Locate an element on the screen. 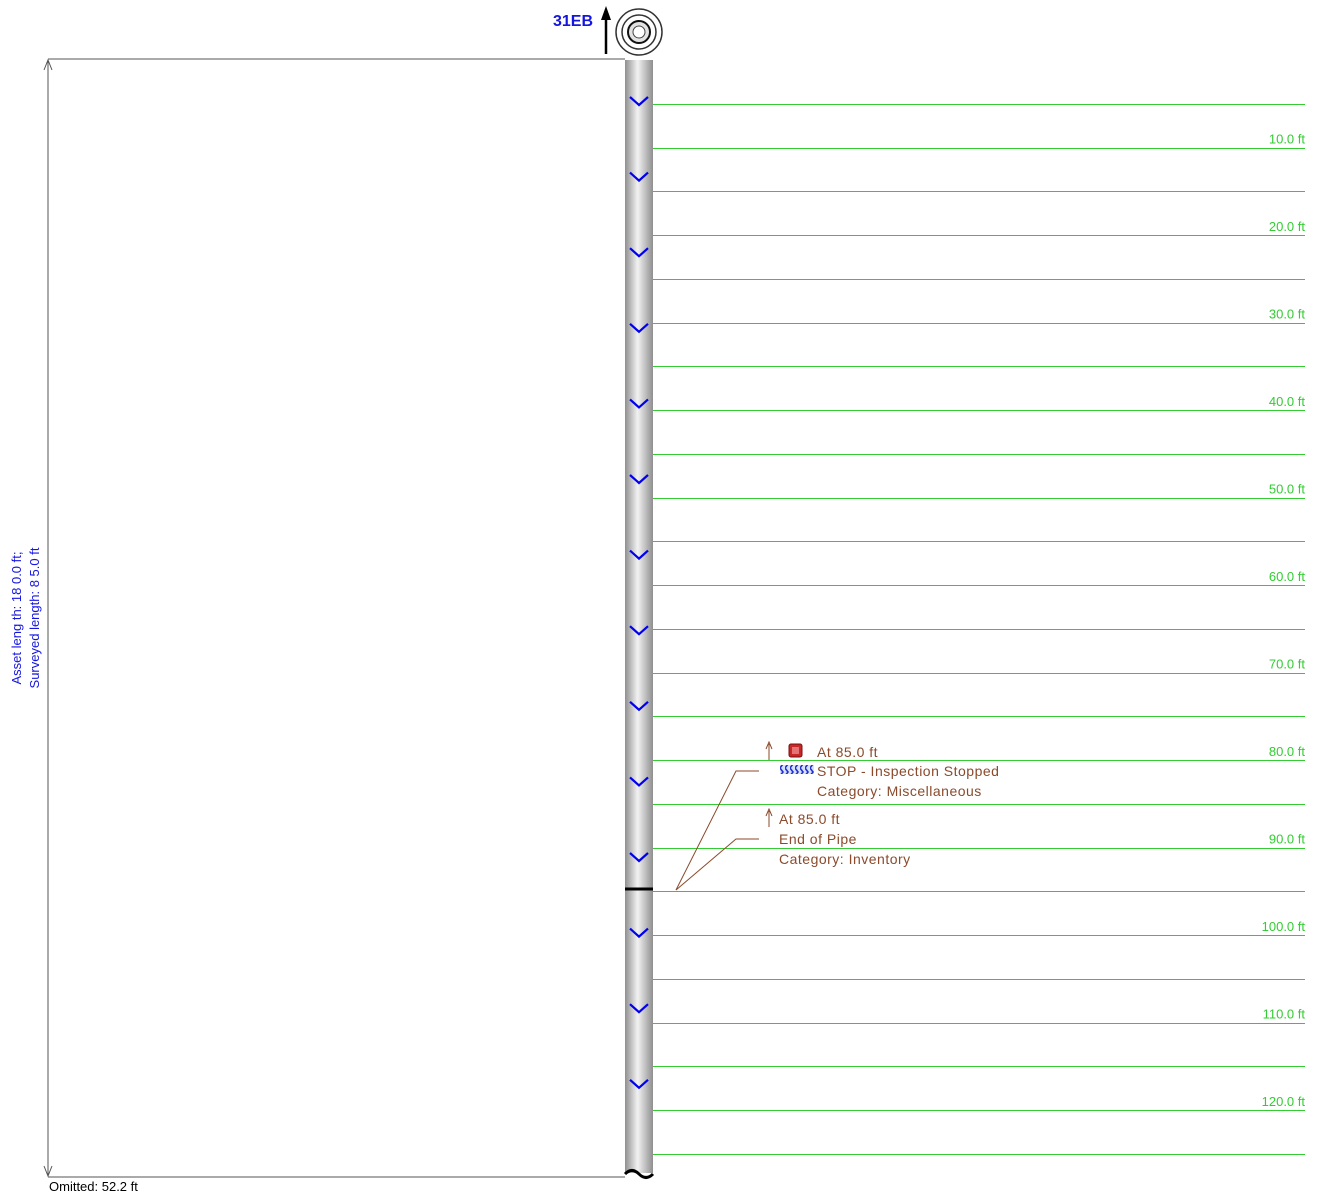 The width and height of the screenshot is (1321, 1196). omitted-length-text: Omitted: 52.2 ft is located at coordinates (93, 1186).